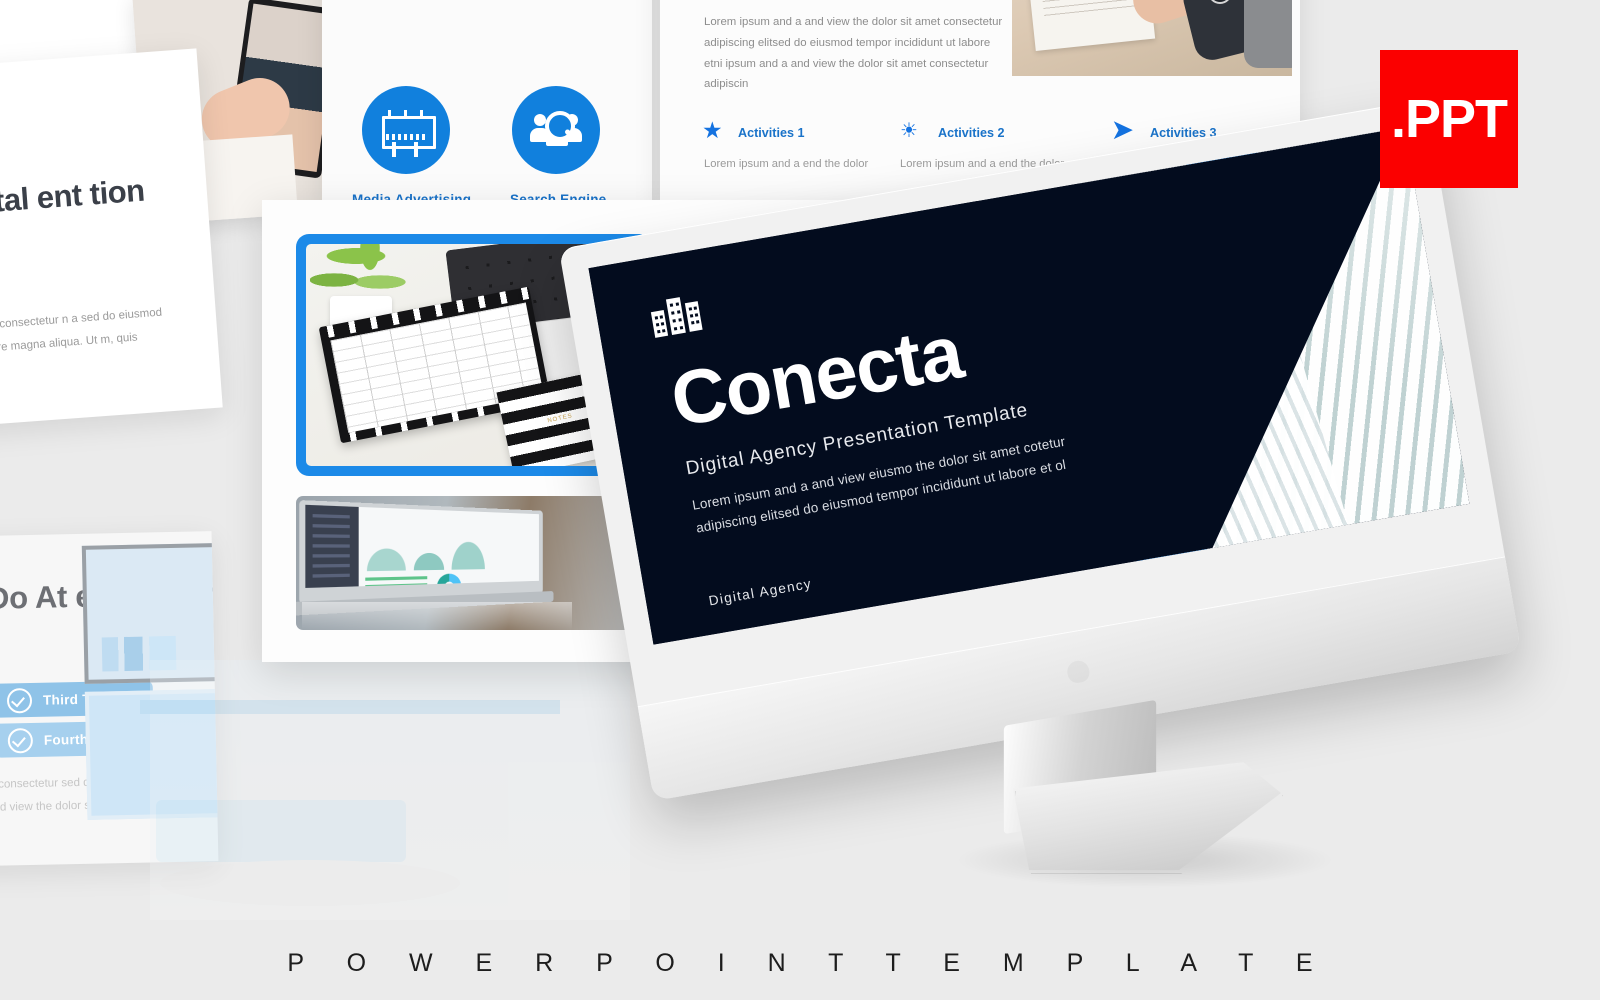 Image resolution: width=1600 pixels, height=1000 pixels. I want to click on billboard-icon, so click(408, 130).